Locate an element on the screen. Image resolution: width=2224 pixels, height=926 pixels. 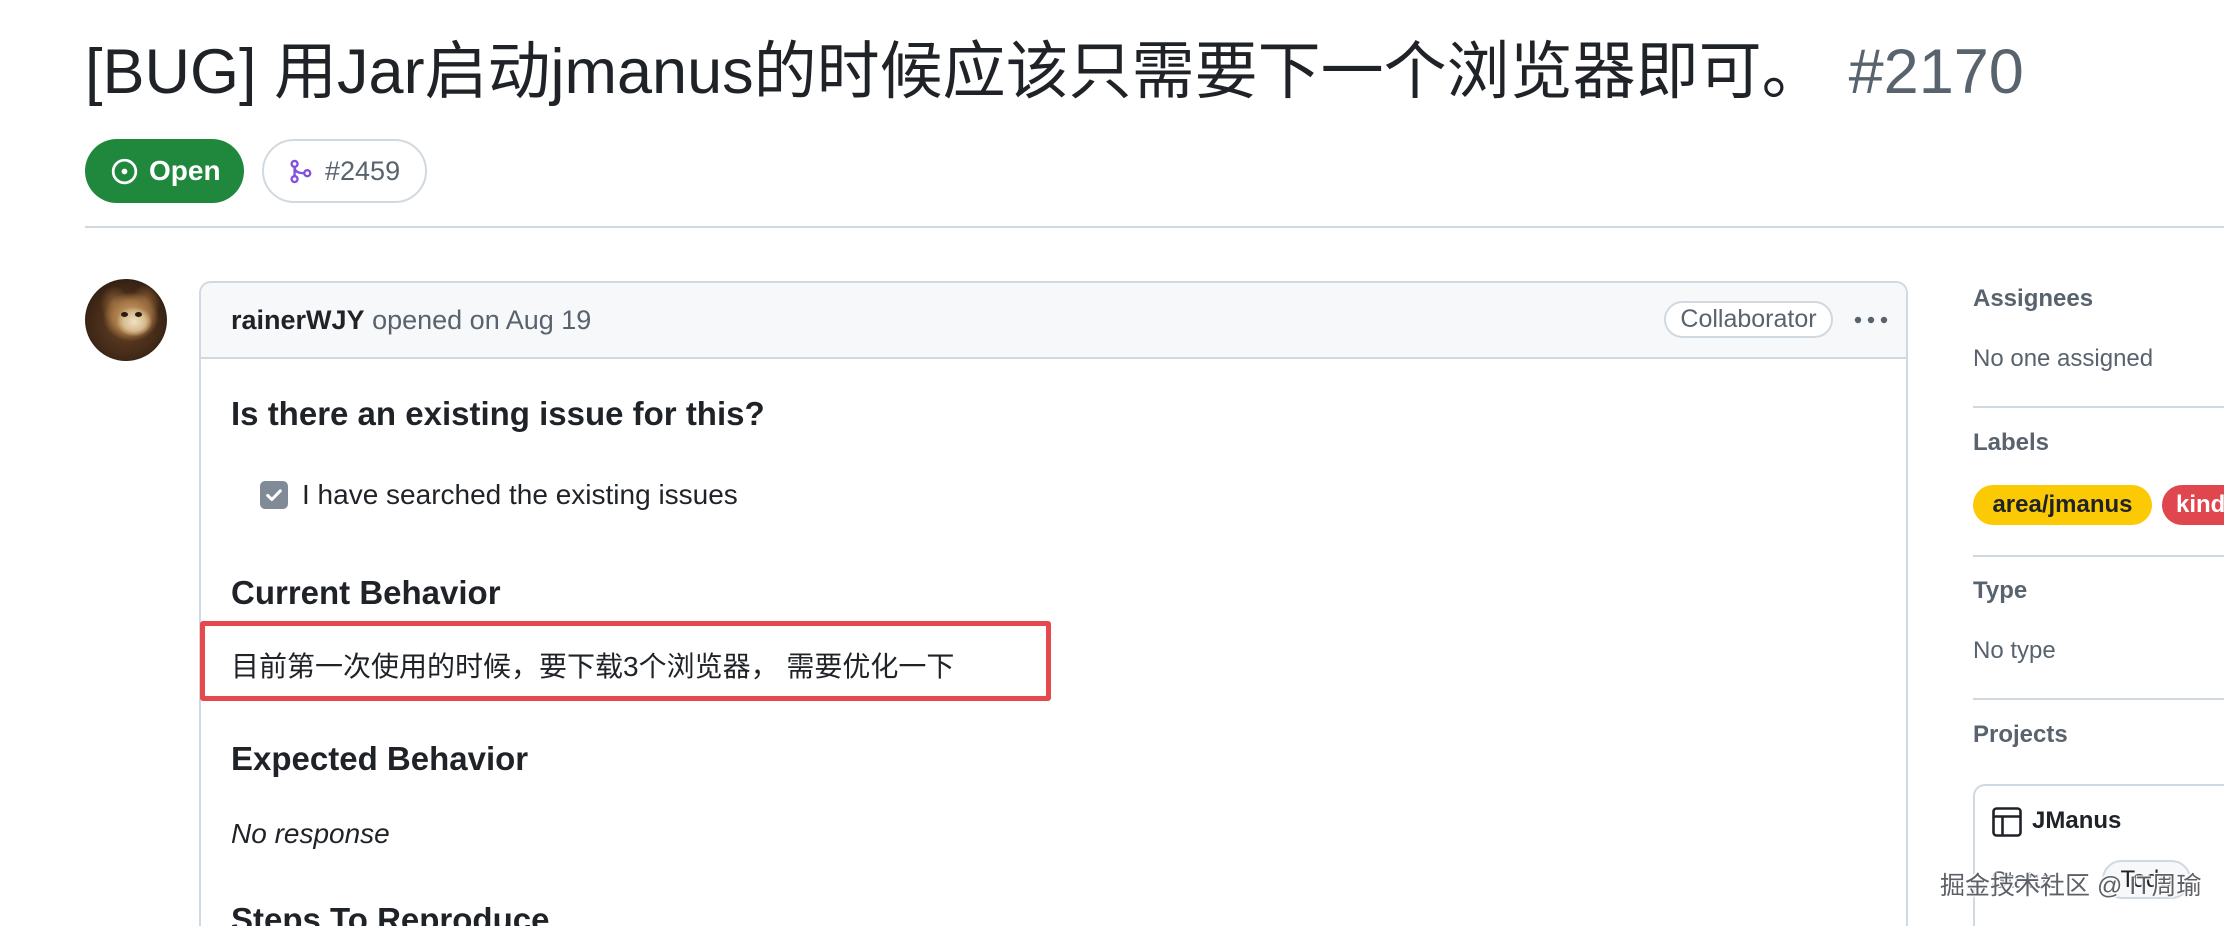
issue-title: [BUG] 用Jar启动jmanus的时候应该只需要下一个浏览器即可。 #2170 is located at coordinates (1135, 72).